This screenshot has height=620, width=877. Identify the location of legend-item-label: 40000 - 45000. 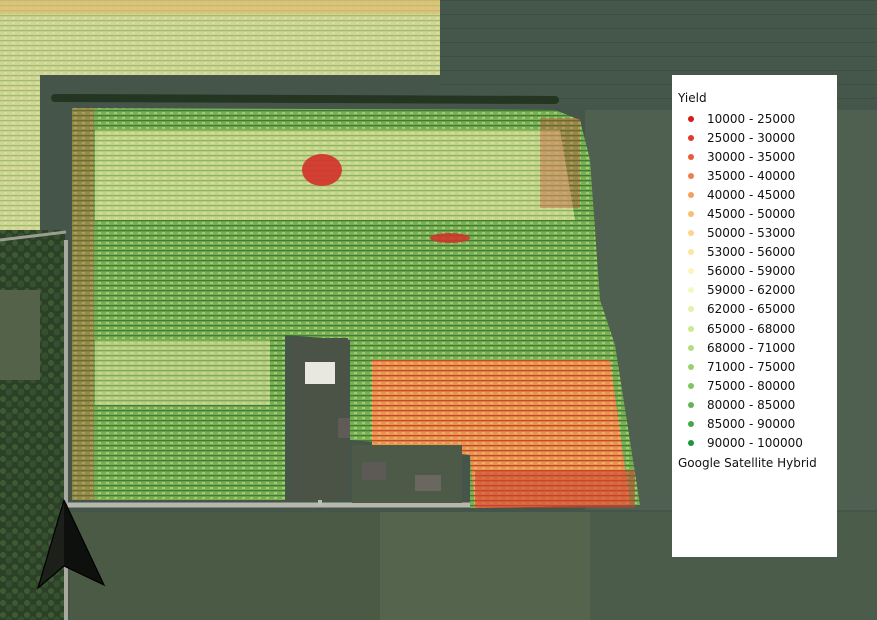
(751, 194).